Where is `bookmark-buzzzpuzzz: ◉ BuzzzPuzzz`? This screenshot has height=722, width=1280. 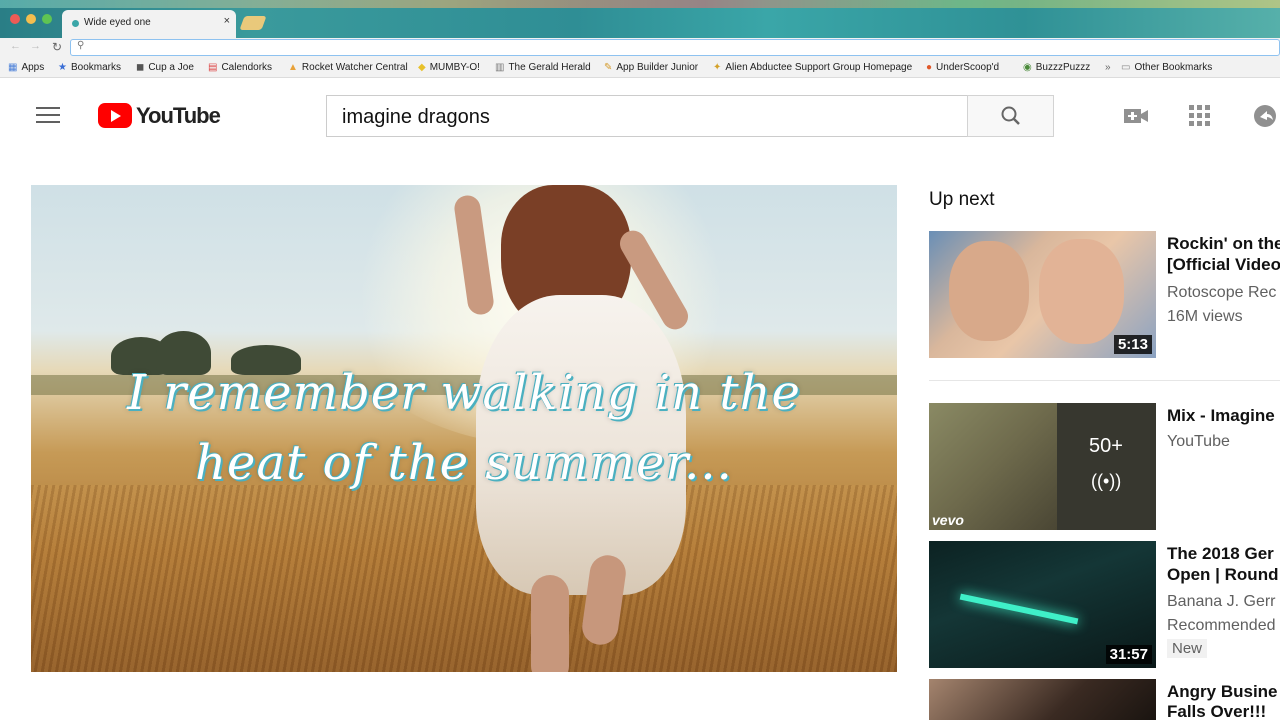
bookmark-buzzzpuzzz: ◉ BuzzzPuzzz is located at coordinates (1056, 67).